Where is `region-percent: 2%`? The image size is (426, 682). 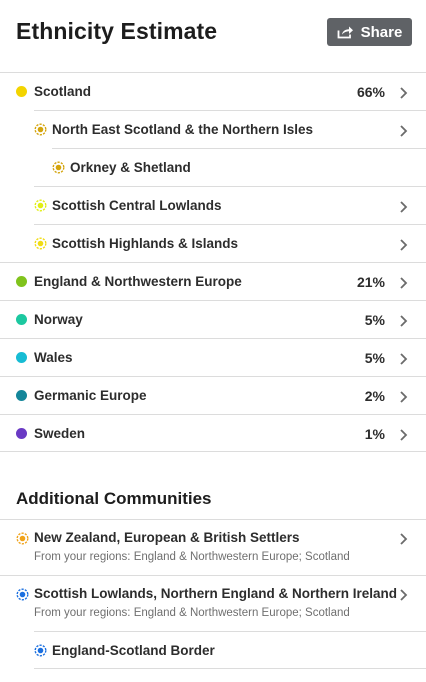 region-percent: 2% is located at coordinates (374, 396).